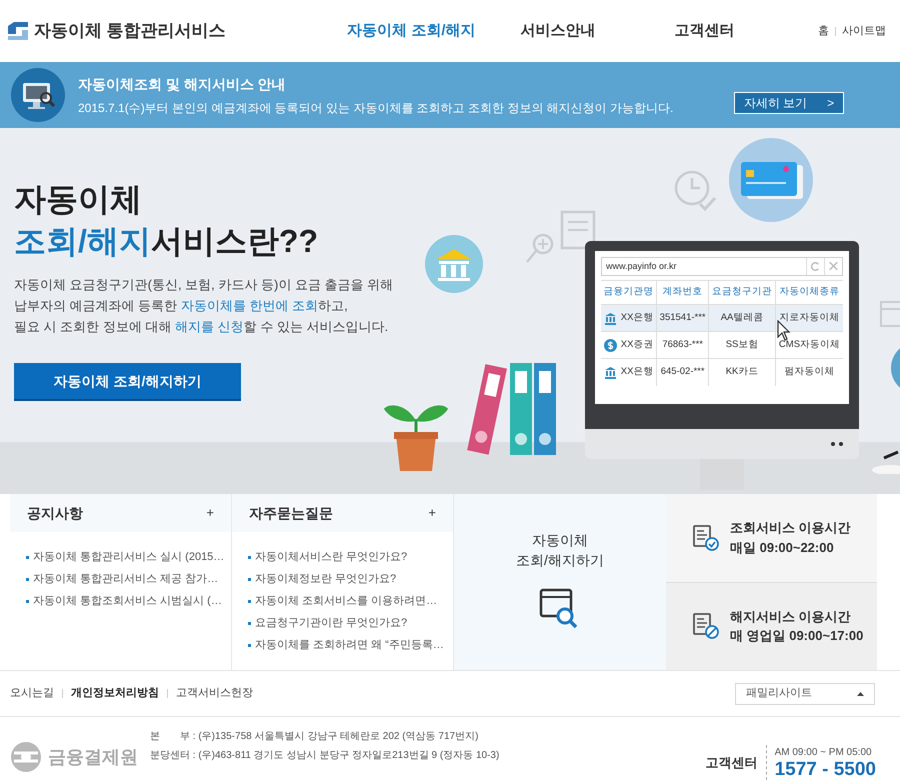  Describe the element at coordinates (704, 31) in the screenshot. I see `nav-tab: 고객센터` at that location.